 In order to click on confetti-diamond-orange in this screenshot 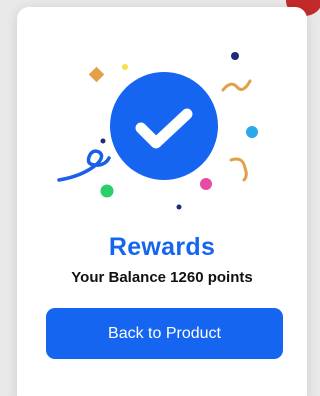, I will do `click(96, 74)`.